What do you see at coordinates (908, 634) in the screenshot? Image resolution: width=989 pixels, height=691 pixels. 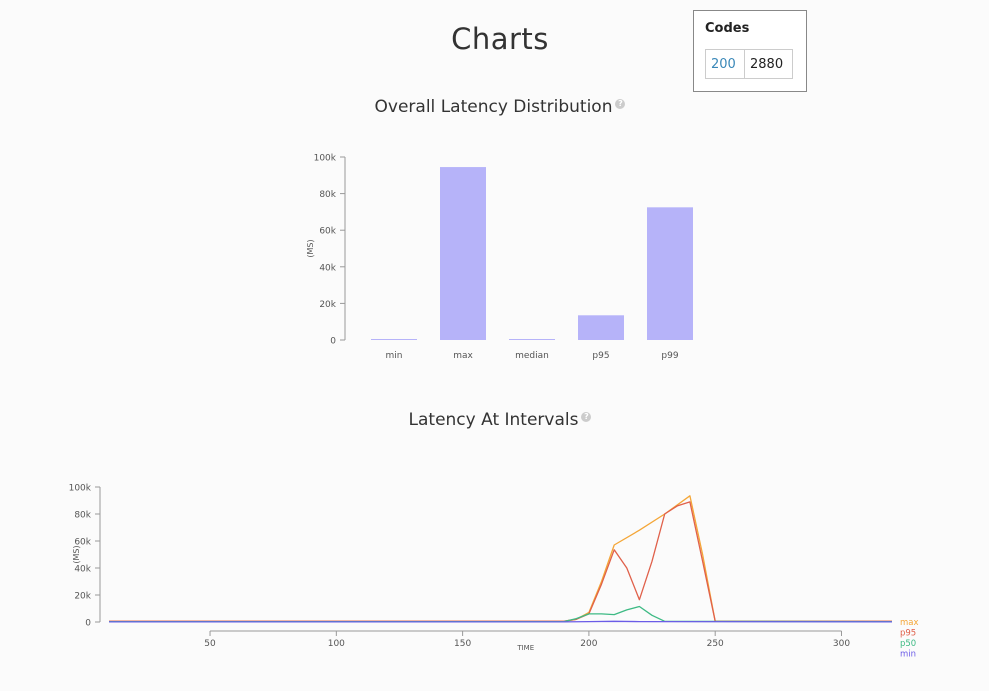 I see `legend-p95: p95` at bounding box center [908, 634].